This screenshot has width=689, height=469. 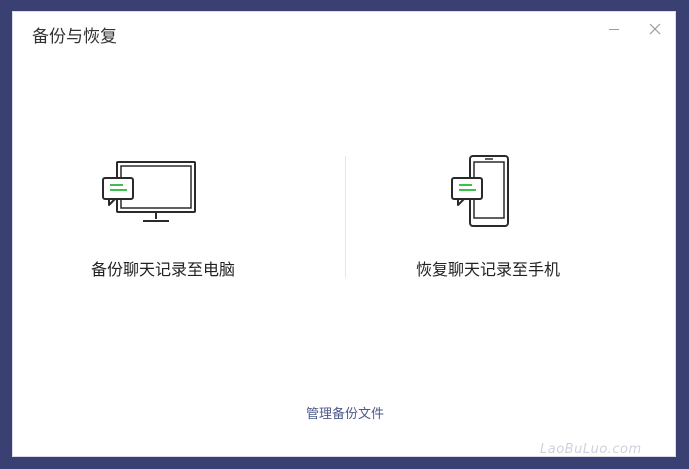 I want to click on backup-to-pc-option: 备份聊天记录至电脑, so click(x=163, y=222).